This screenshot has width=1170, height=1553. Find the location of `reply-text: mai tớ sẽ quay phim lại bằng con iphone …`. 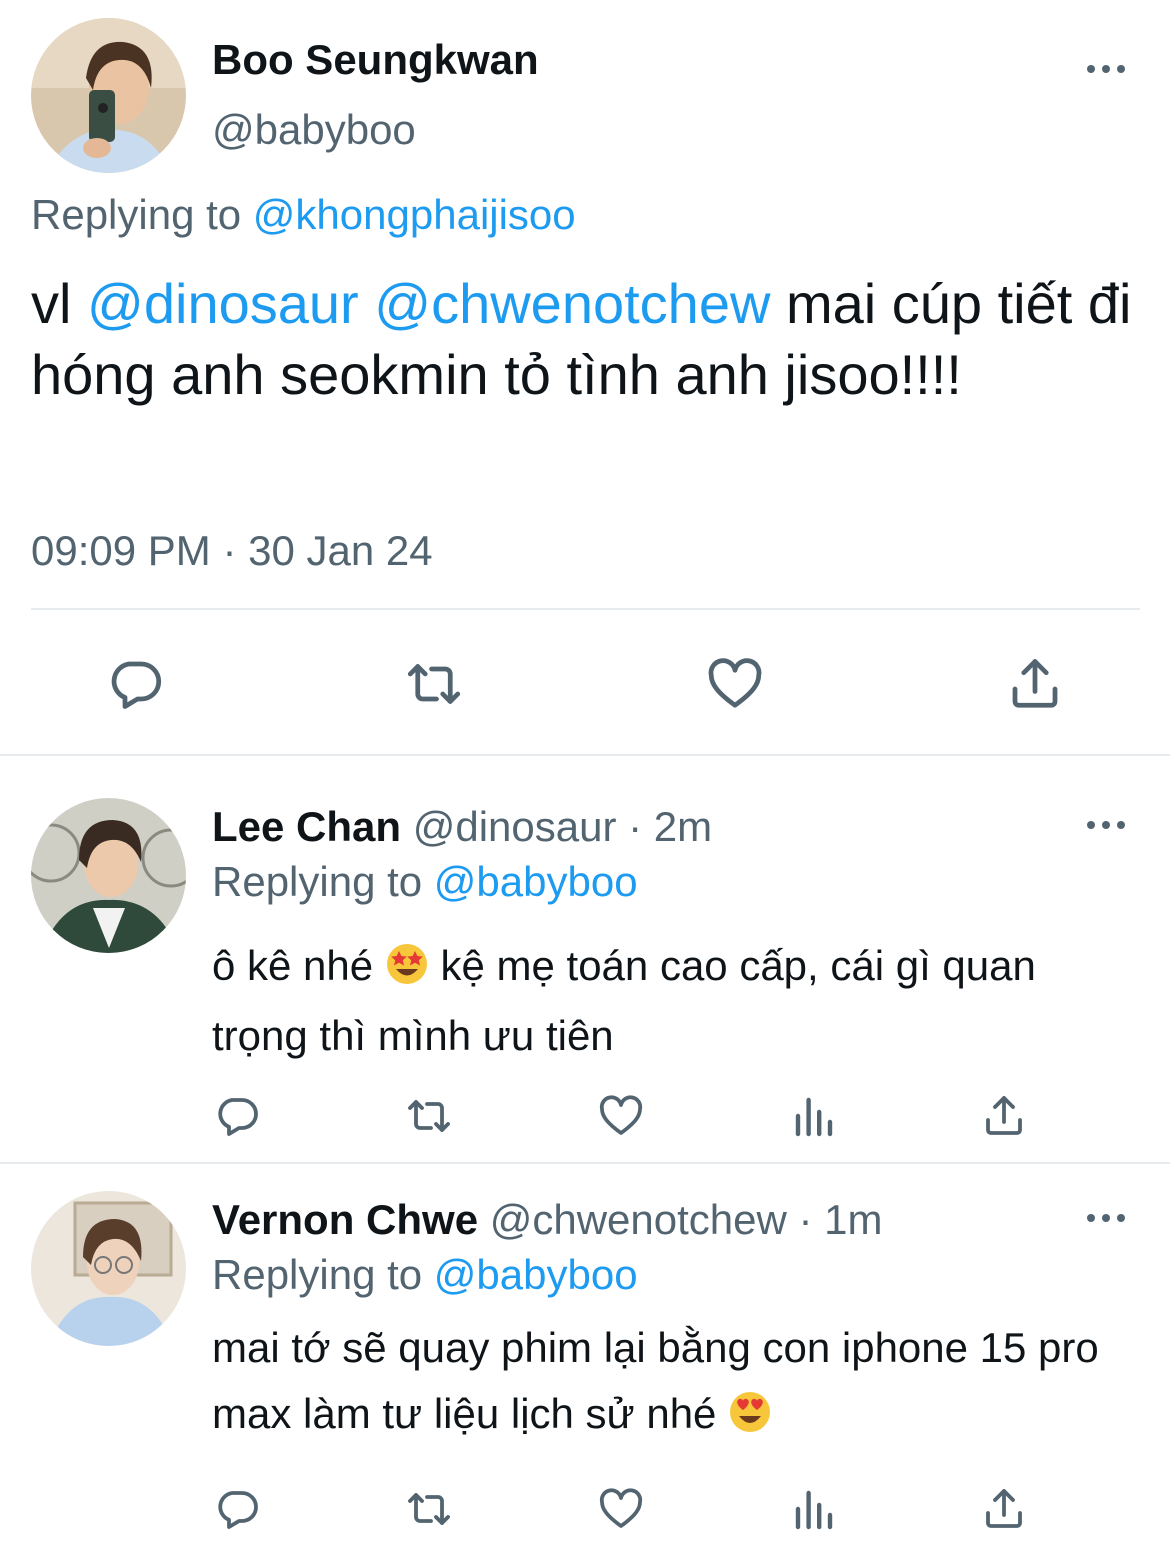

reply-text: mai tớ sẽ quay phim lại bằng con iphone … is located at coordinates (662, 1384).